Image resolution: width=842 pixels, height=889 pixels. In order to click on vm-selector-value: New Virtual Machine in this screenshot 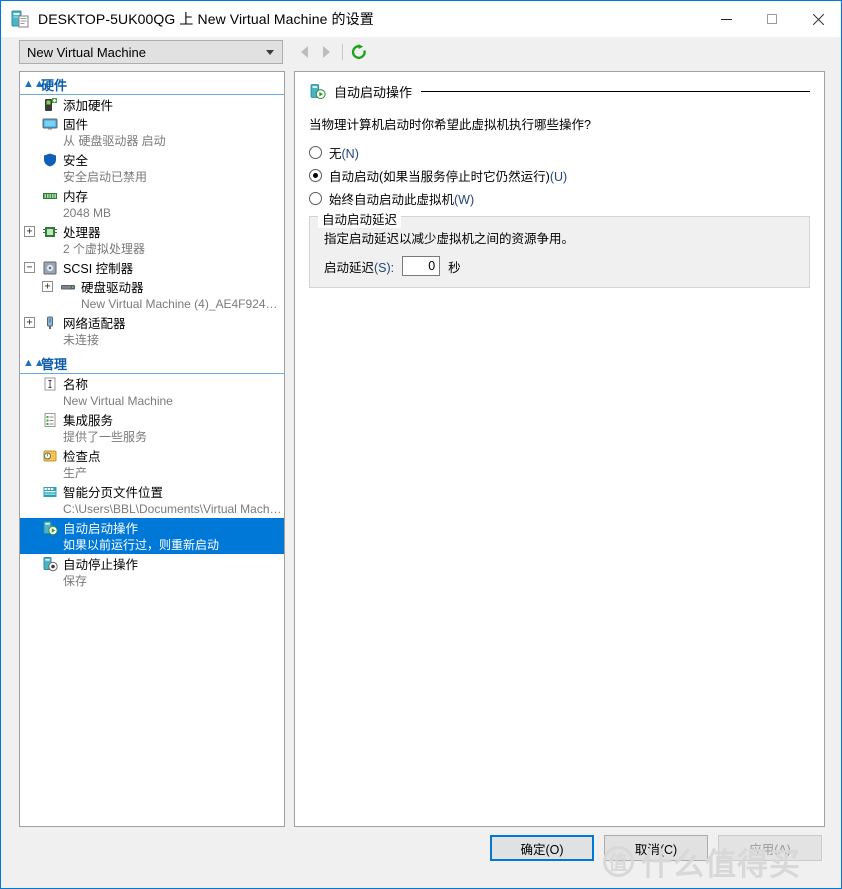, I will do `click(86, 52)`.